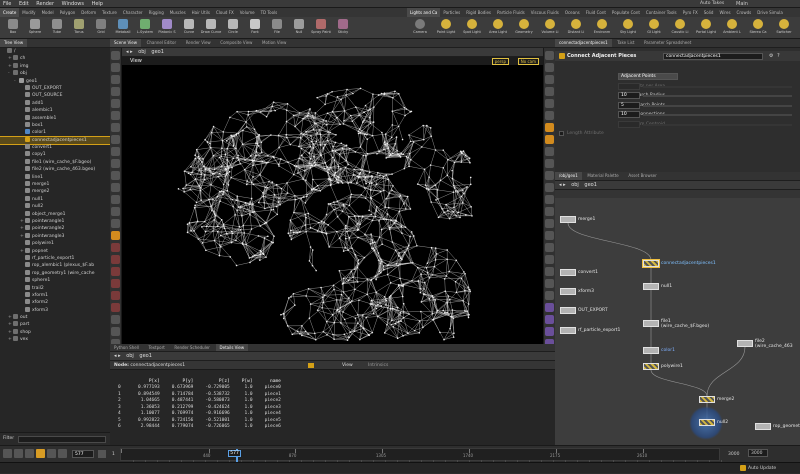 Image resolution: width=800 pixels, height=474 pixels. I want to click on tree-item: null1, so click(55, 199).